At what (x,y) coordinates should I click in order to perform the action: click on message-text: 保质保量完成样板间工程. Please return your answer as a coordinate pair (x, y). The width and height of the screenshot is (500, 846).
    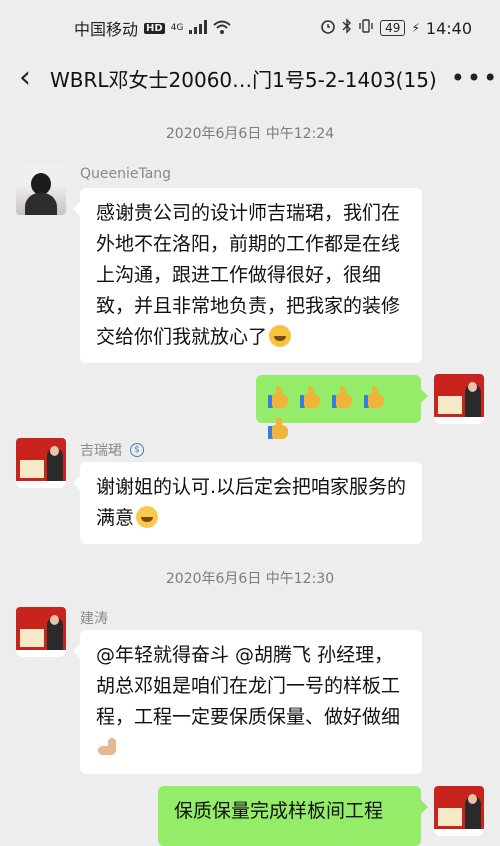
    Looking at the image, I should click on (279, 811).